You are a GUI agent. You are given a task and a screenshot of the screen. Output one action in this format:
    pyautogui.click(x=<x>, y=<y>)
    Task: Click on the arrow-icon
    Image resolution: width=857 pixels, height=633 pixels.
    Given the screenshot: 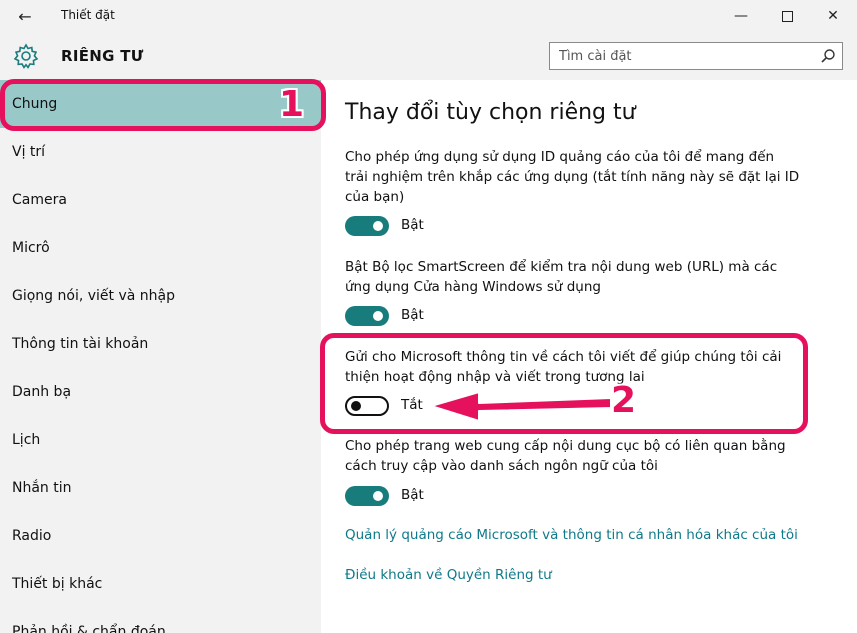 What is the action you would take?
    pyautogui.click(x=521, y=406)
    